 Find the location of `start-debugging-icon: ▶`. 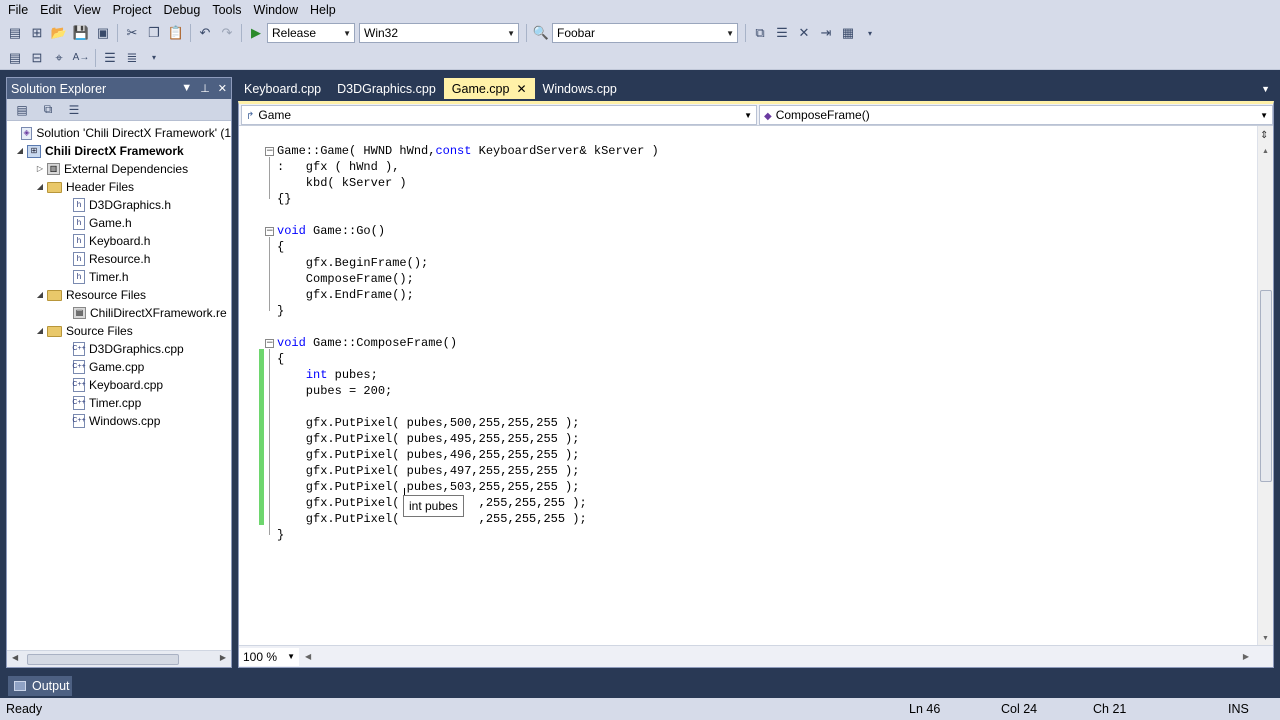

start-debugging-icon: ▶ is located at coordinates (256, 33).